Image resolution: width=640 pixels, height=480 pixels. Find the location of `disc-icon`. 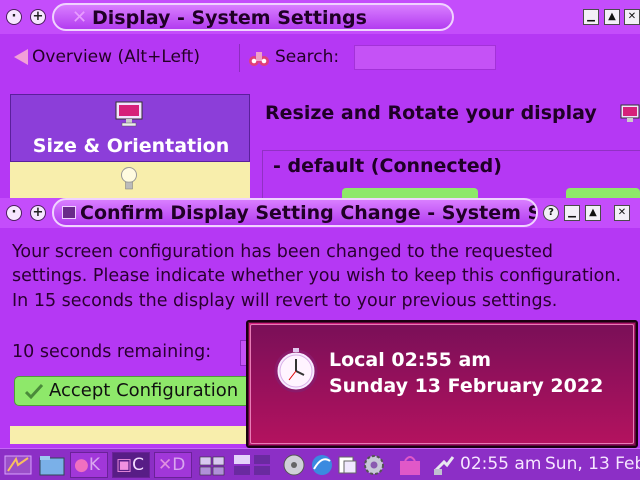

disc-icon is located at coordinates (294, 465).